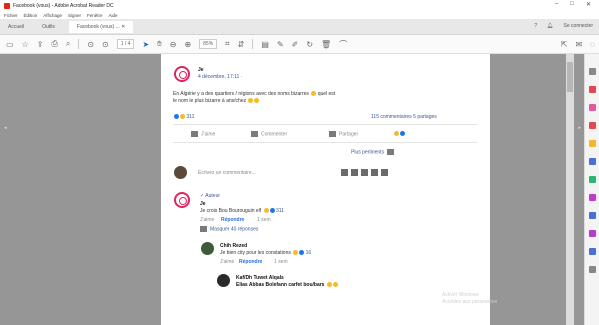 This screenshot has height=325, width=599. Describe the element at coordinates (570, 77) in the screenshot. I see `scrollbar-thumb` at that location.